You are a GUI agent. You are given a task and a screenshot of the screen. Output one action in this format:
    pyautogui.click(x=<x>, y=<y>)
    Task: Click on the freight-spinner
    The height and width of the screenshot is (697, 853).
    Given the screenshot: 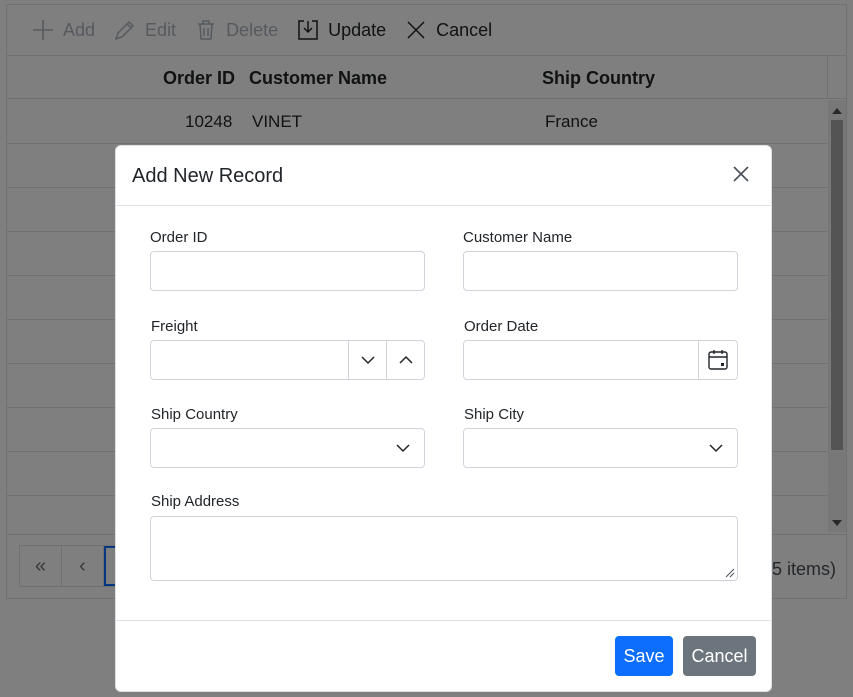 What is the action you would take?
    pyautogui.click(x=386, y=360)
    